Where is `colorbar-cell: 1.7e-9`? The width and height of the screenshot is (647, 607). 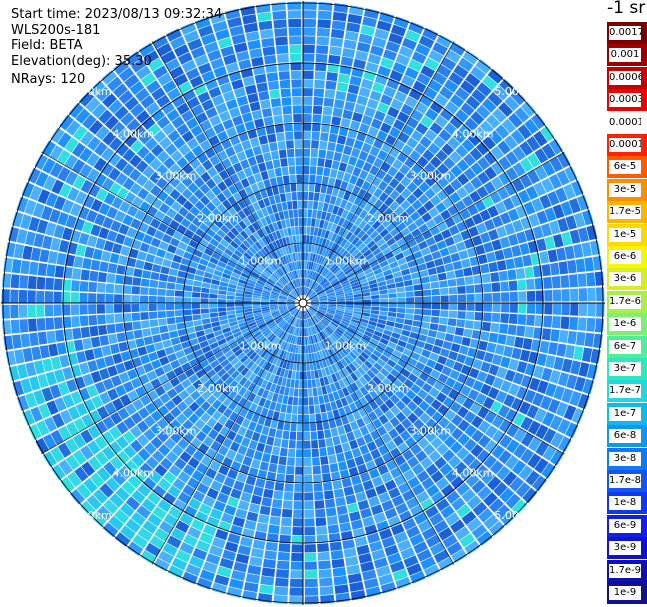 colorbar-cell: 1.7e-9 is located at coordinates (627, 570).